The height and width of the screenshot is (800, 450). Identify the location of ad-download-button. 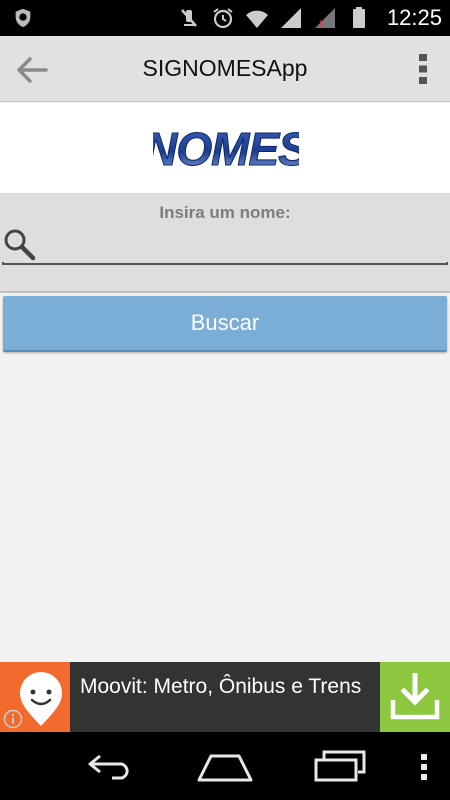
(415, 697).